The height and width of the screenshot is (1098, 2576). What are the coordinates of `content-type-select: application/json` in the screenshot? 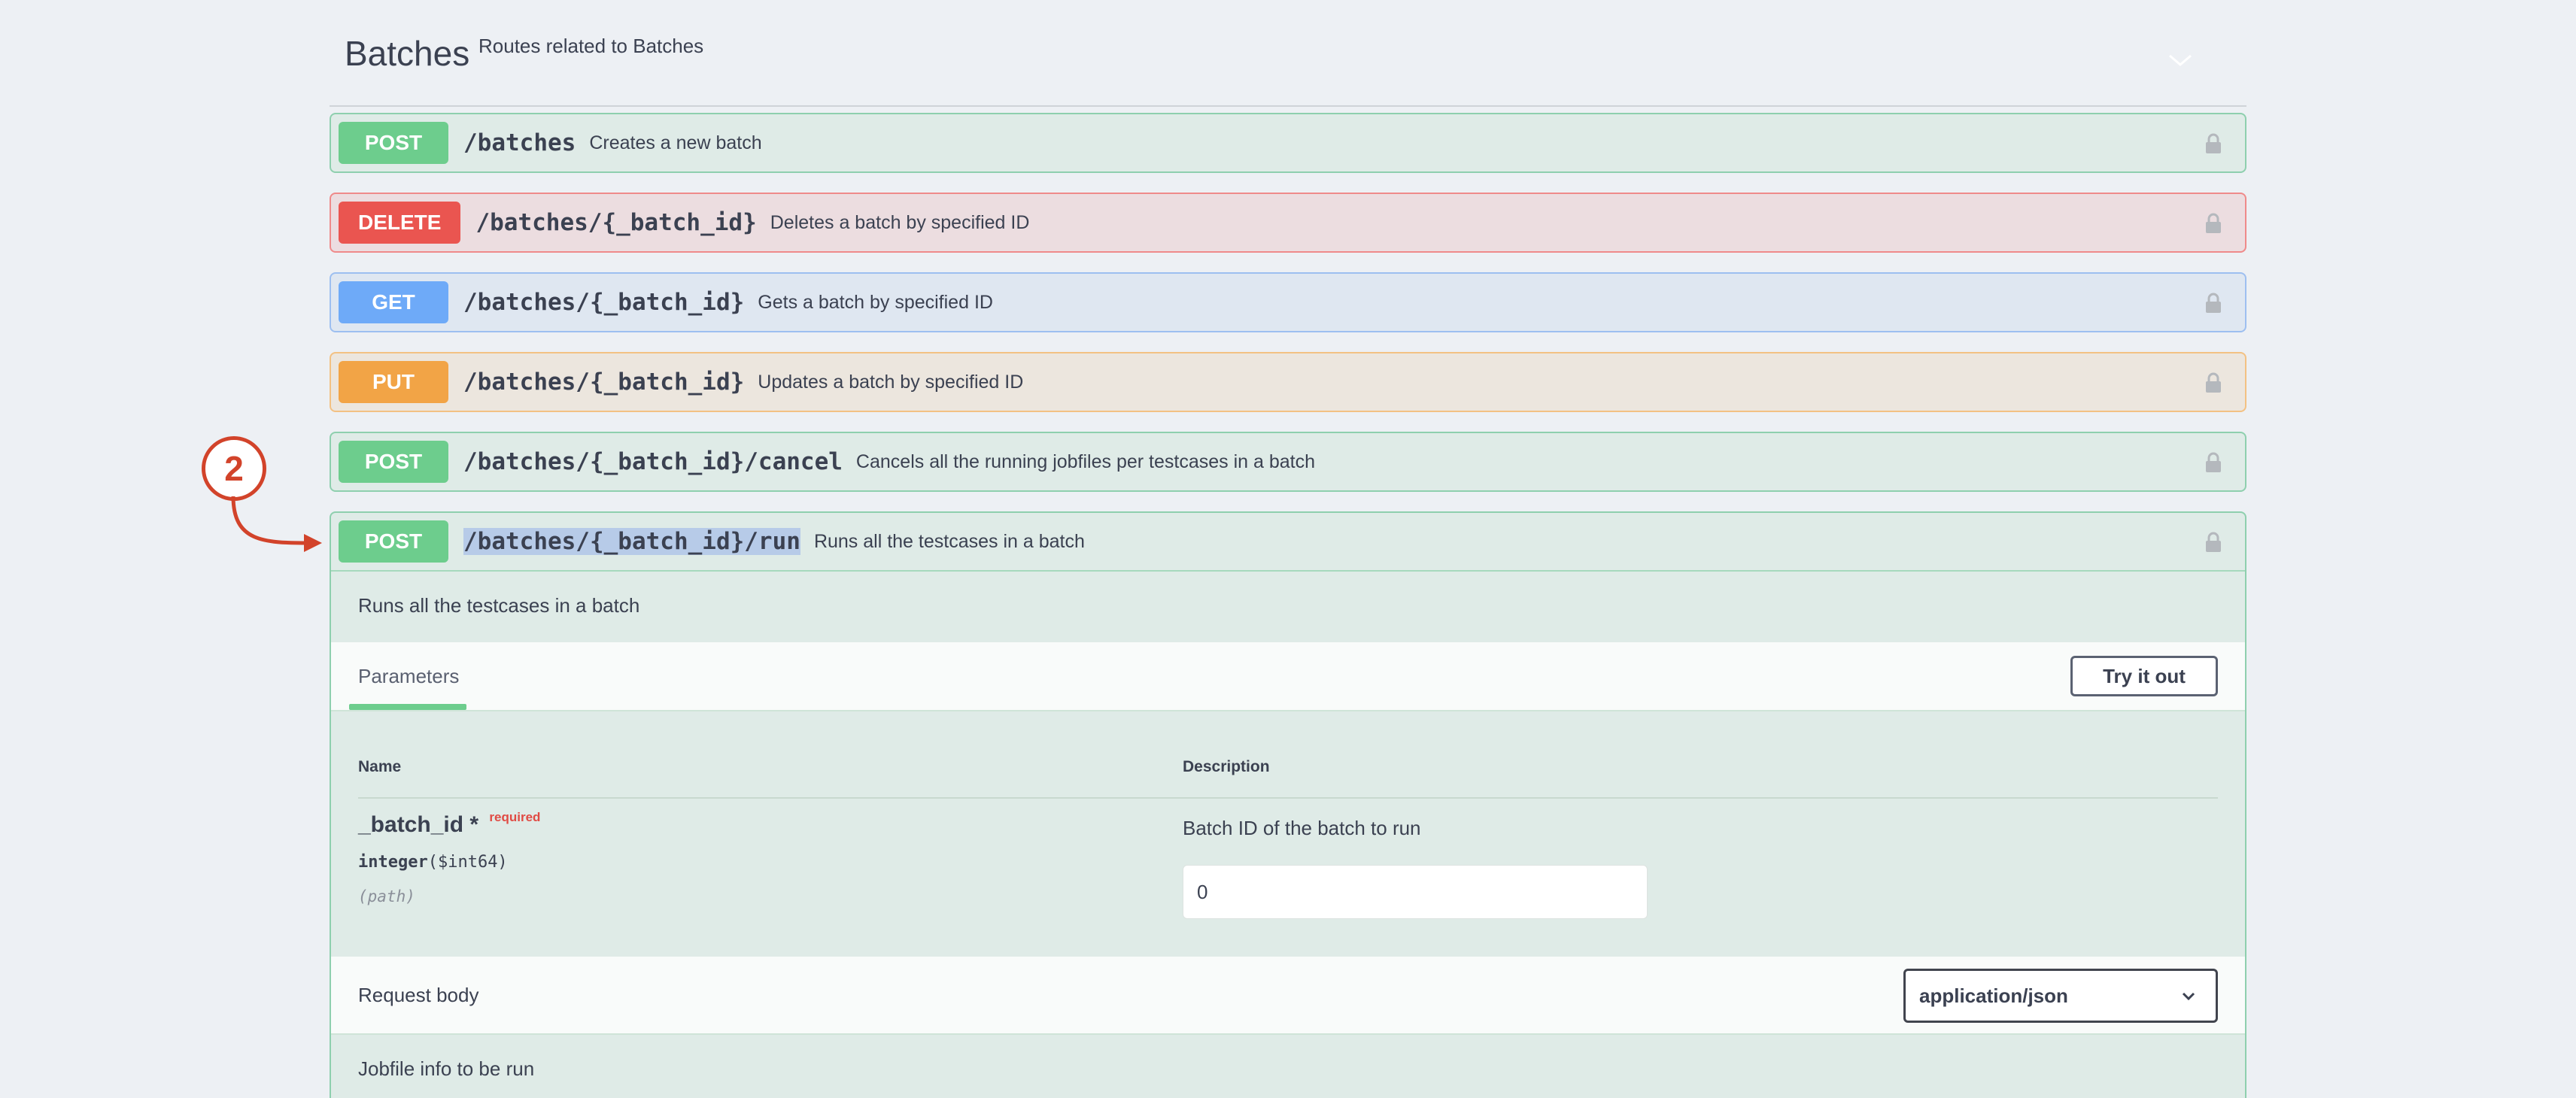 It's located at (2060, 996).